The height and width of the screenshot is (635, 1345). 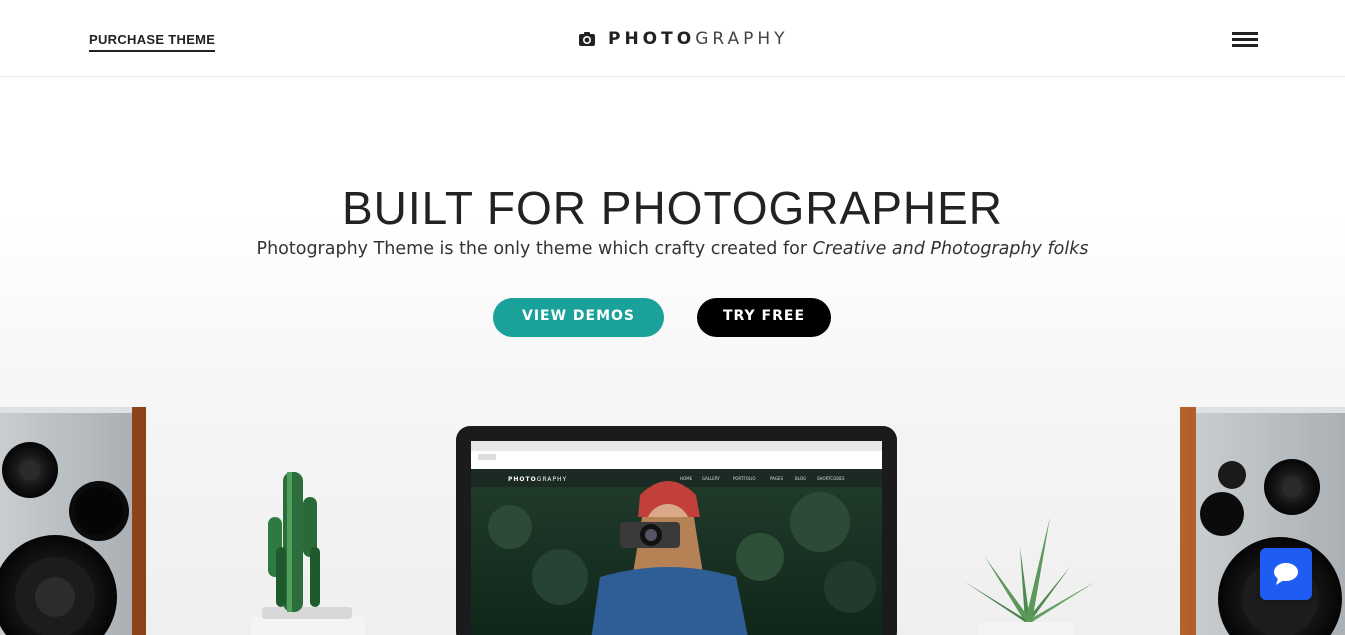 I want to click on hero-title: BUILT FOR PHOTOGRAPHER, so click(x=672, y=208).